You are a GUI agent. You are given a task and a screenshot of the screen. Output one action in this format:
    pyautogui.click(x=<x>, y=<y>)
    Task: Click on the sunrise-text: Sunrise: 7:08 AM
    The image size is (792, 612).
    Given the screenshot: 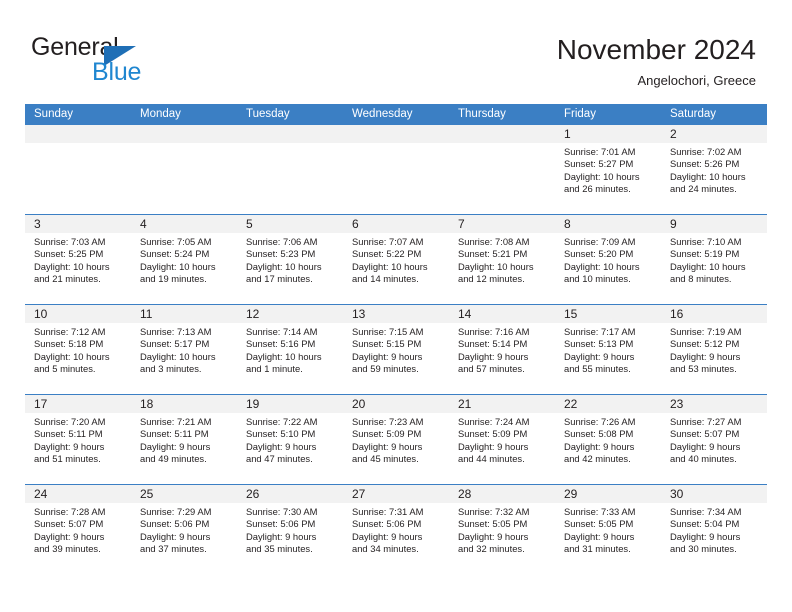 What is the action you would take?
    pyautogui.click(x=494, y=241)
    